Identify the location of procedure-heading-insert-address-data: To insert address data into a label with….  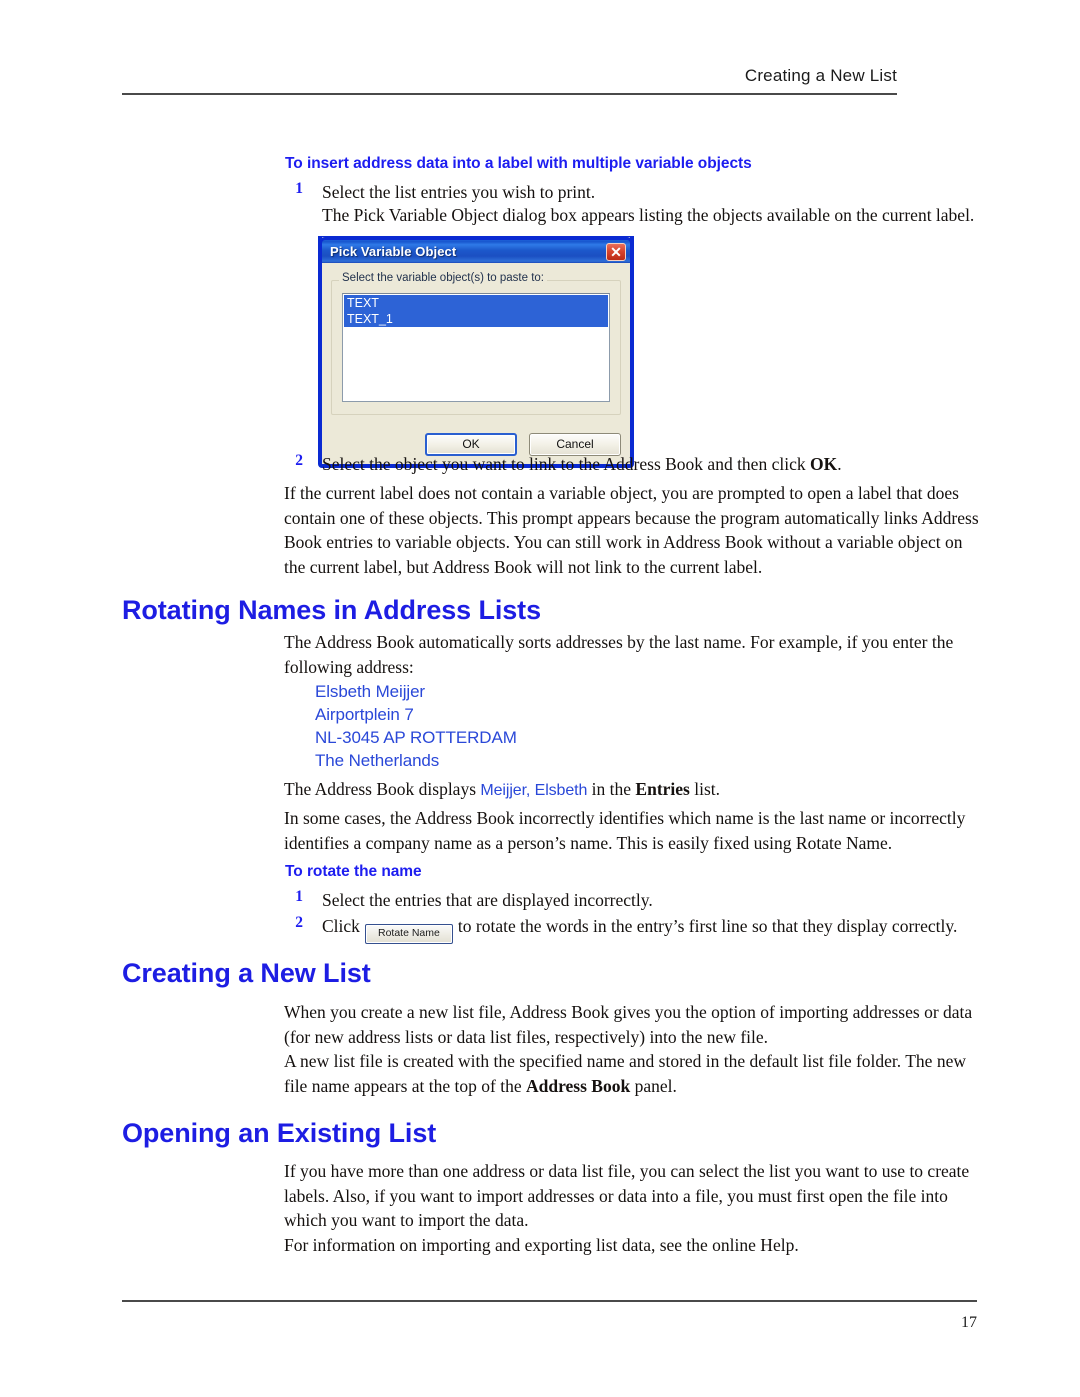
(518, 163).